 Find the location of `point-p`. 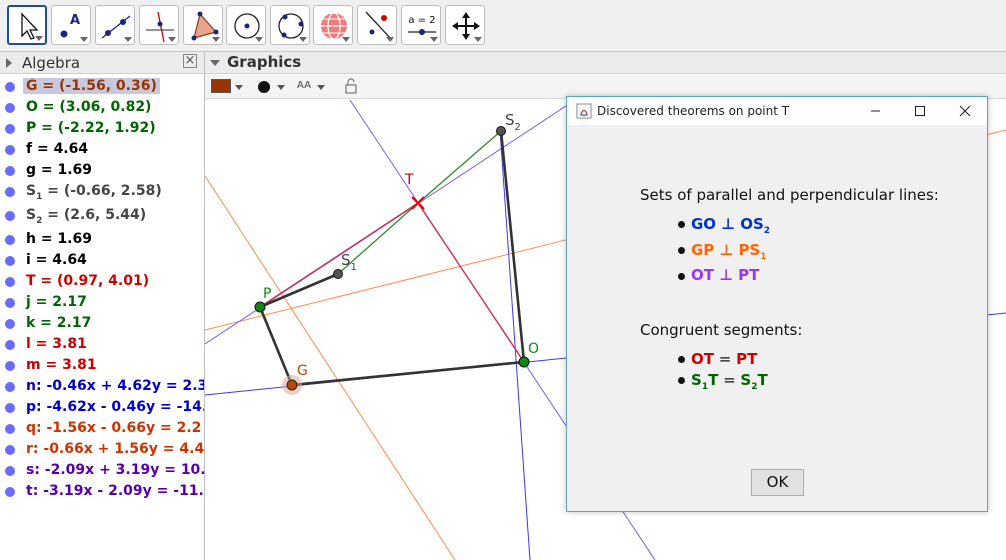

point-p is located at coordinates (260, 307).